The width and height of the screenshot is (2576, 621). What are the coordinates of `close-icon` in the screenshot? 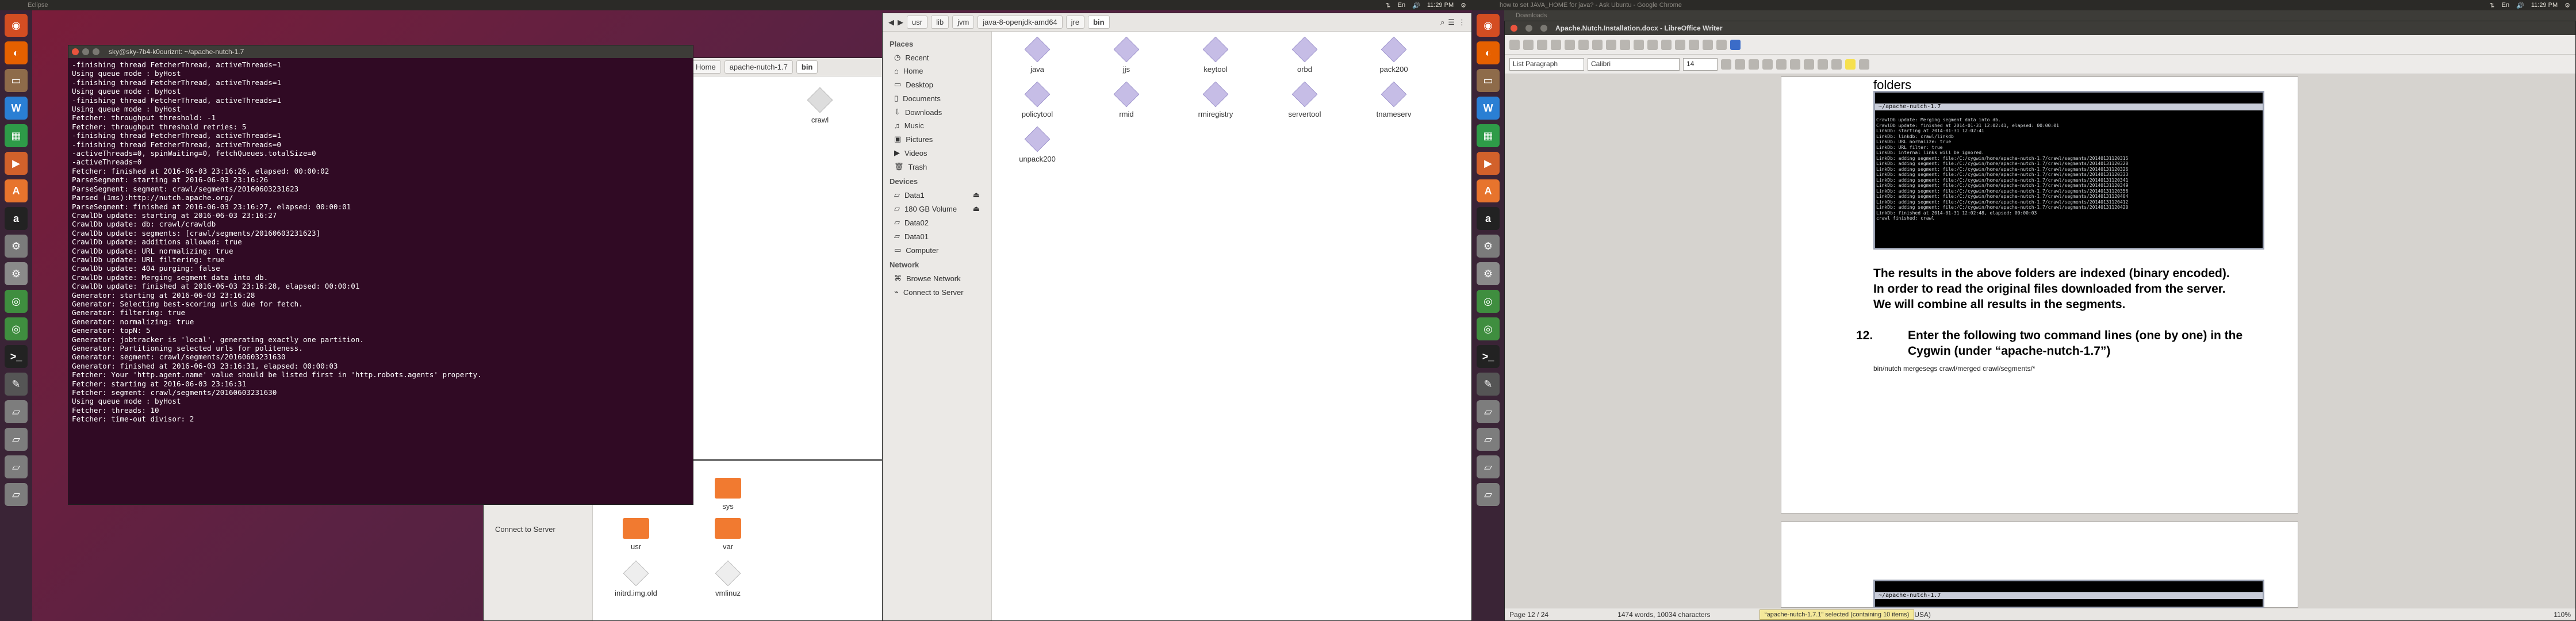 It's located at (75, 51).